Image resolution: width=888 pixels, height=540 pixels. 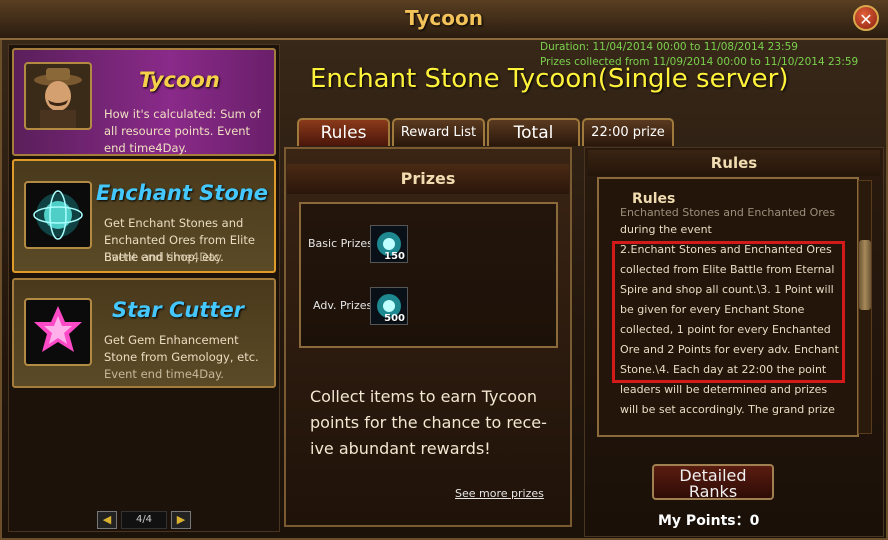 What do you see at coordinates (182, 193) in the screenshot?
I see `event-card-title: Enchant Stone` at bounding box center [182, 193].